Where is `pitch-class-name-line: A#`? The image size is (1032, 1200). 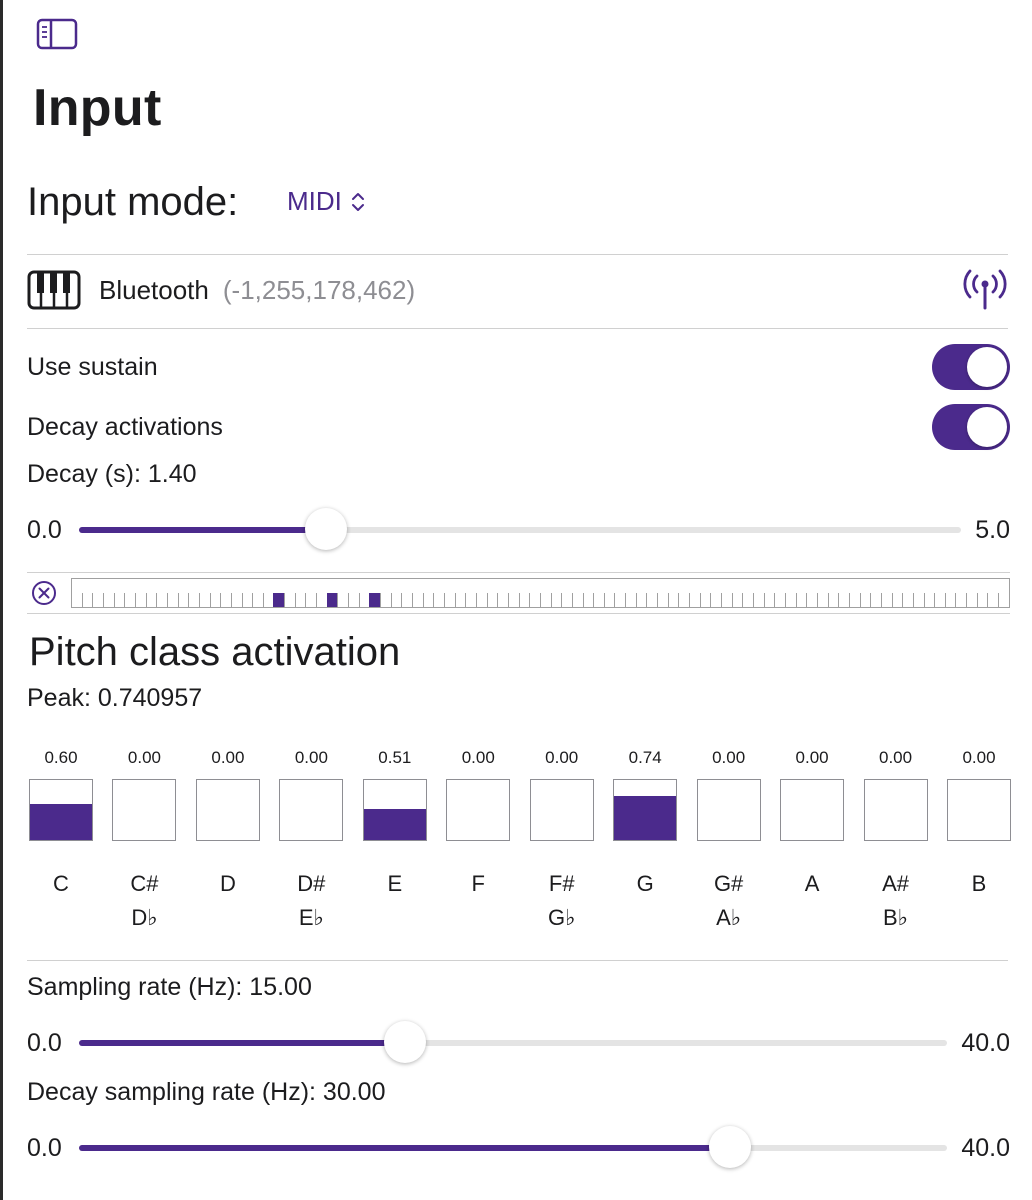
pitch-class-name-line: A# is located at coordinates (895, 883).